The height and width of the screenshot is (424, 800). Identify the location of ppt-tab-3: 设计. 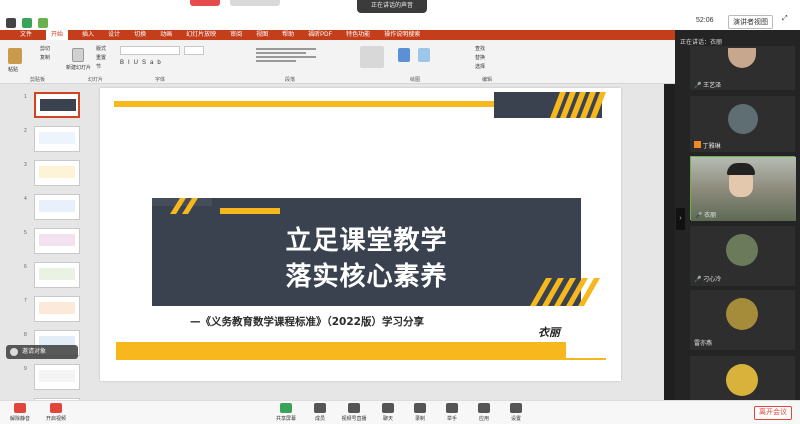
(114, 35).